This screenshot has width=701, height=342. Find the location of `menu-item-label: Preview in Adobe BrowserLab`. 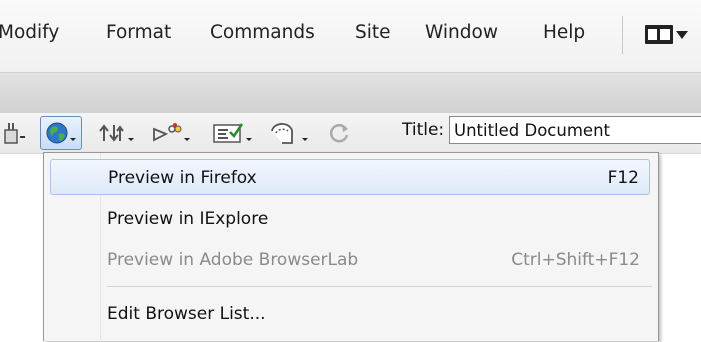

menu-item-label: Preview in Adobe BrowserLab is located at coordinates (233, 260).